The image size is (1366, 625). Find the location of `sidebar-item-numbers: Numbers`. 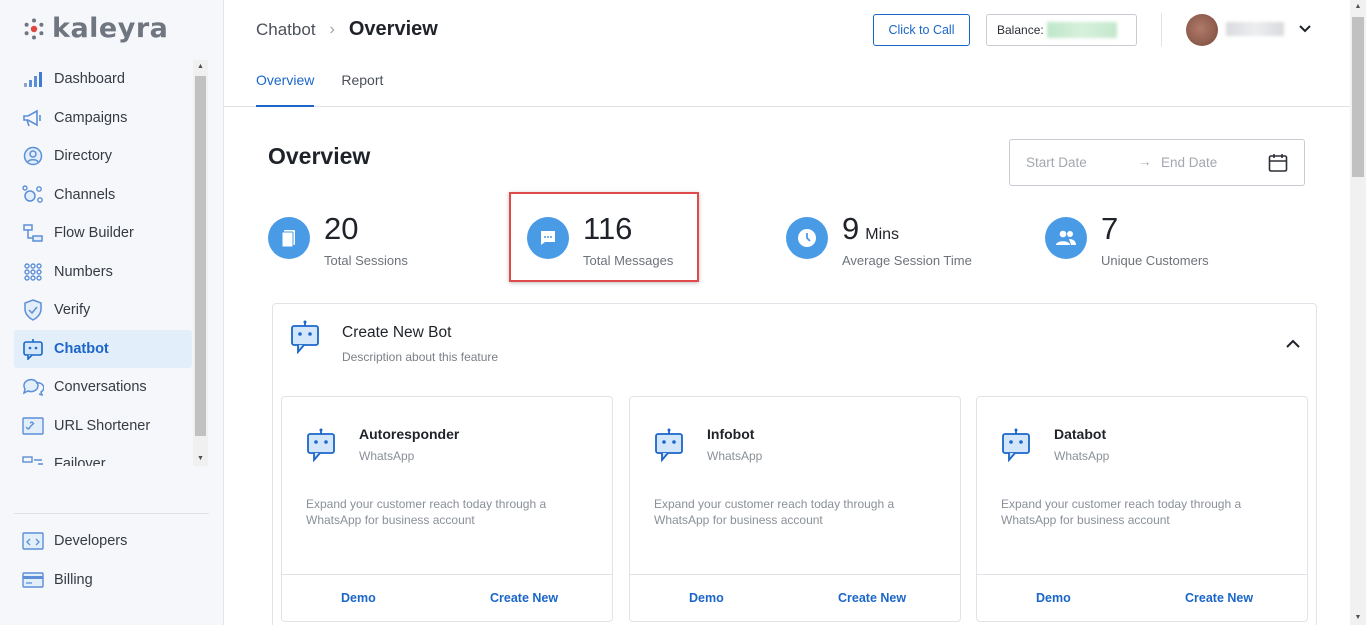

sidebar-item-numbers: Numbers is located at coordinates (103, 272).